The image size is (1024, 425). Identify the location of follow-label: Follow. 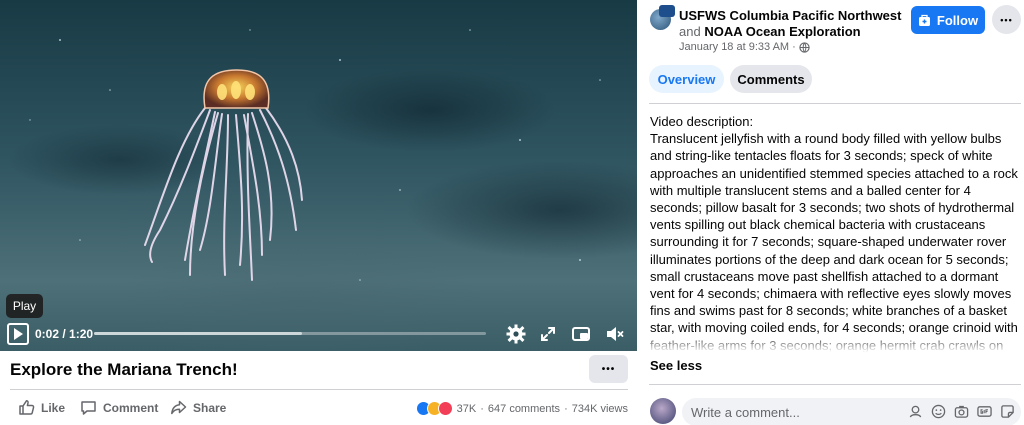
(957, 20).